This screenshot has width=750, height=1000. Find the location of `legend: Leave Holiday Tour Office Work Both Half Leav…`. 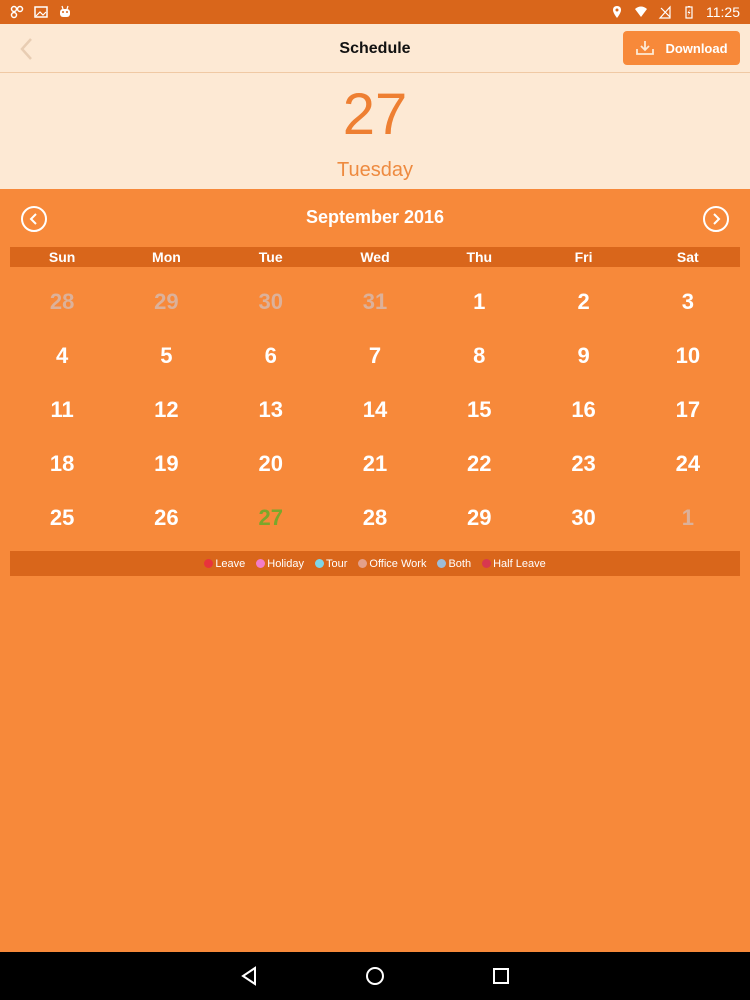

legend: Leave Holiday Tour Office Work Both Half Leav… is located at coordinates (375, 563).